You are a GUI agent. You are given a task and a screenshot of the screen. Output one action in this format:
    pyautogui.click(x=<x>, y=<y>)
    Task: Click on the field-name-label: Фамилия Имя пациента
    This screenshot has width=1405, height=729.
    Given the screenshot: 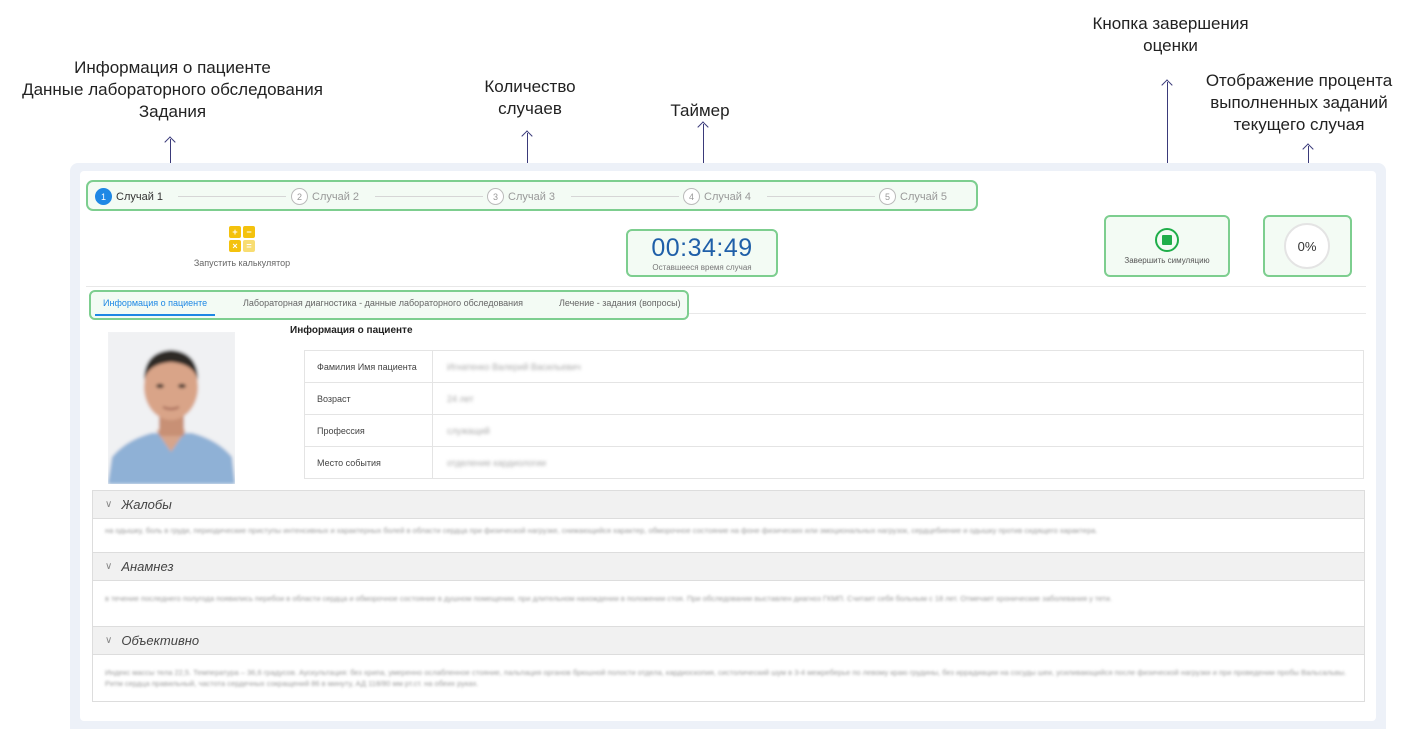 What is the action you would take?
    pyautogui.click(x=368, y=366)
    